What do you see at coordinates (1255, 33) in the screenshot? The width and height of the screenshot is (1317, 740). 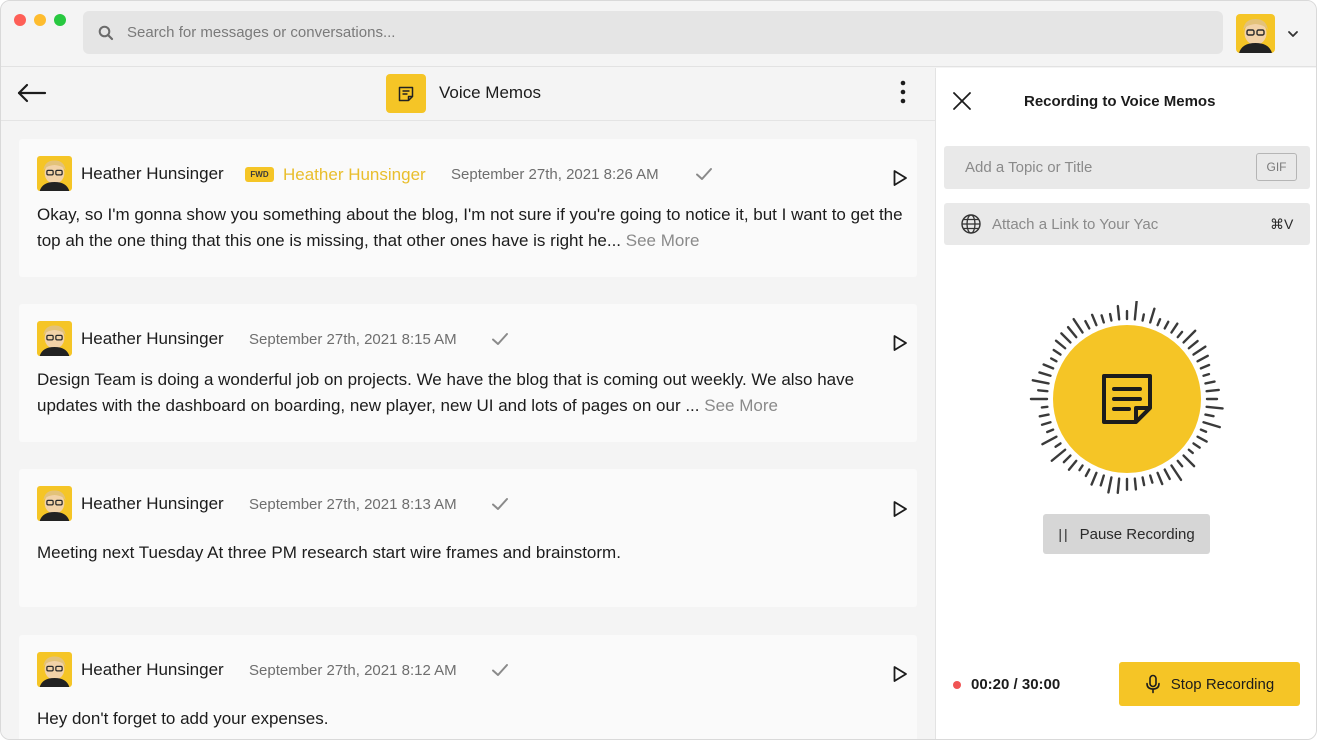 I see `profile-avatar` at bounding box center [1255, 33].